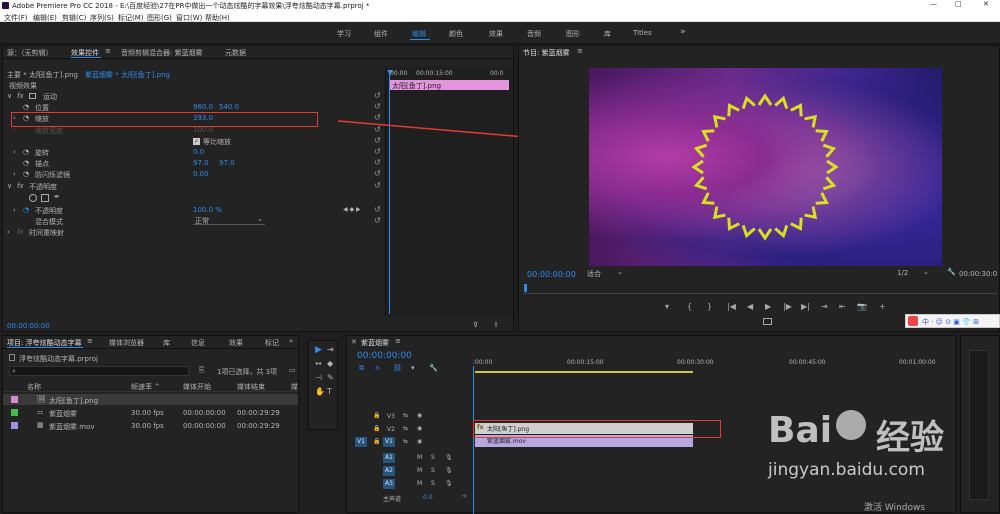 The height and width of the screenshot is (514, 1000). I want to click on blend-mode-select: 正常 ⌄, so click(229, 220).